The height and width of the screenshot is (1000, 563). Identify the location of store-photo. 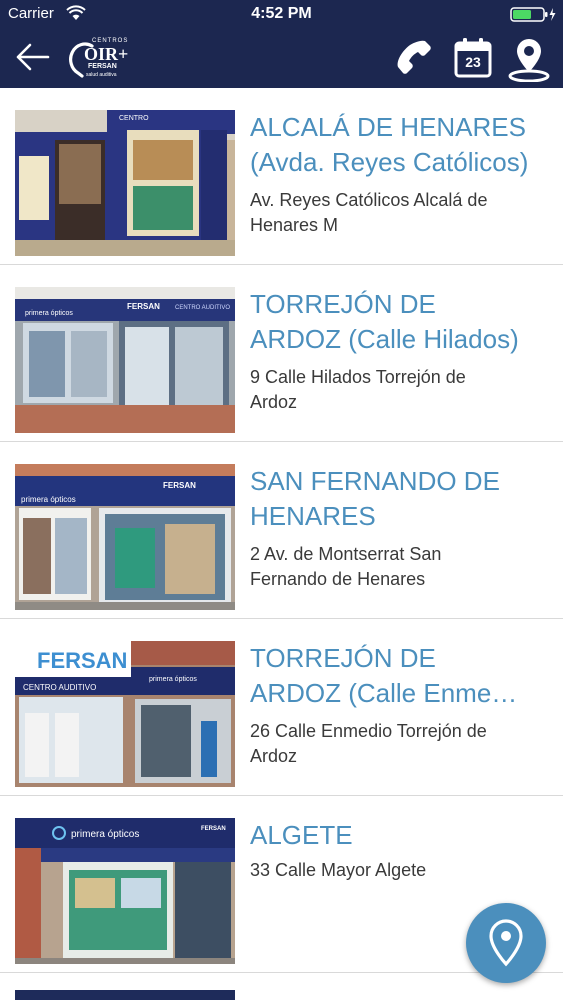
(125, 995).